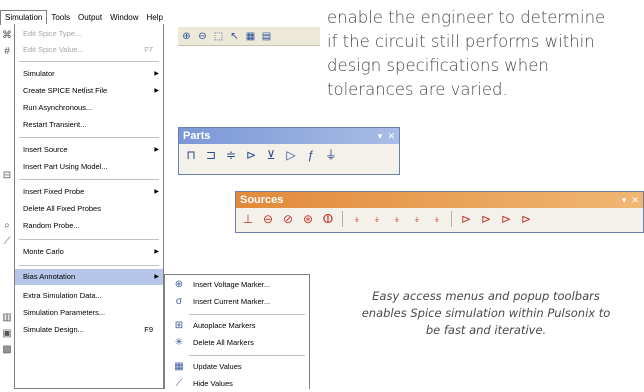  Describe the element at coordinates (7, 35) in the screenshot. I see `edit-type-icon: ⌘` at that location.